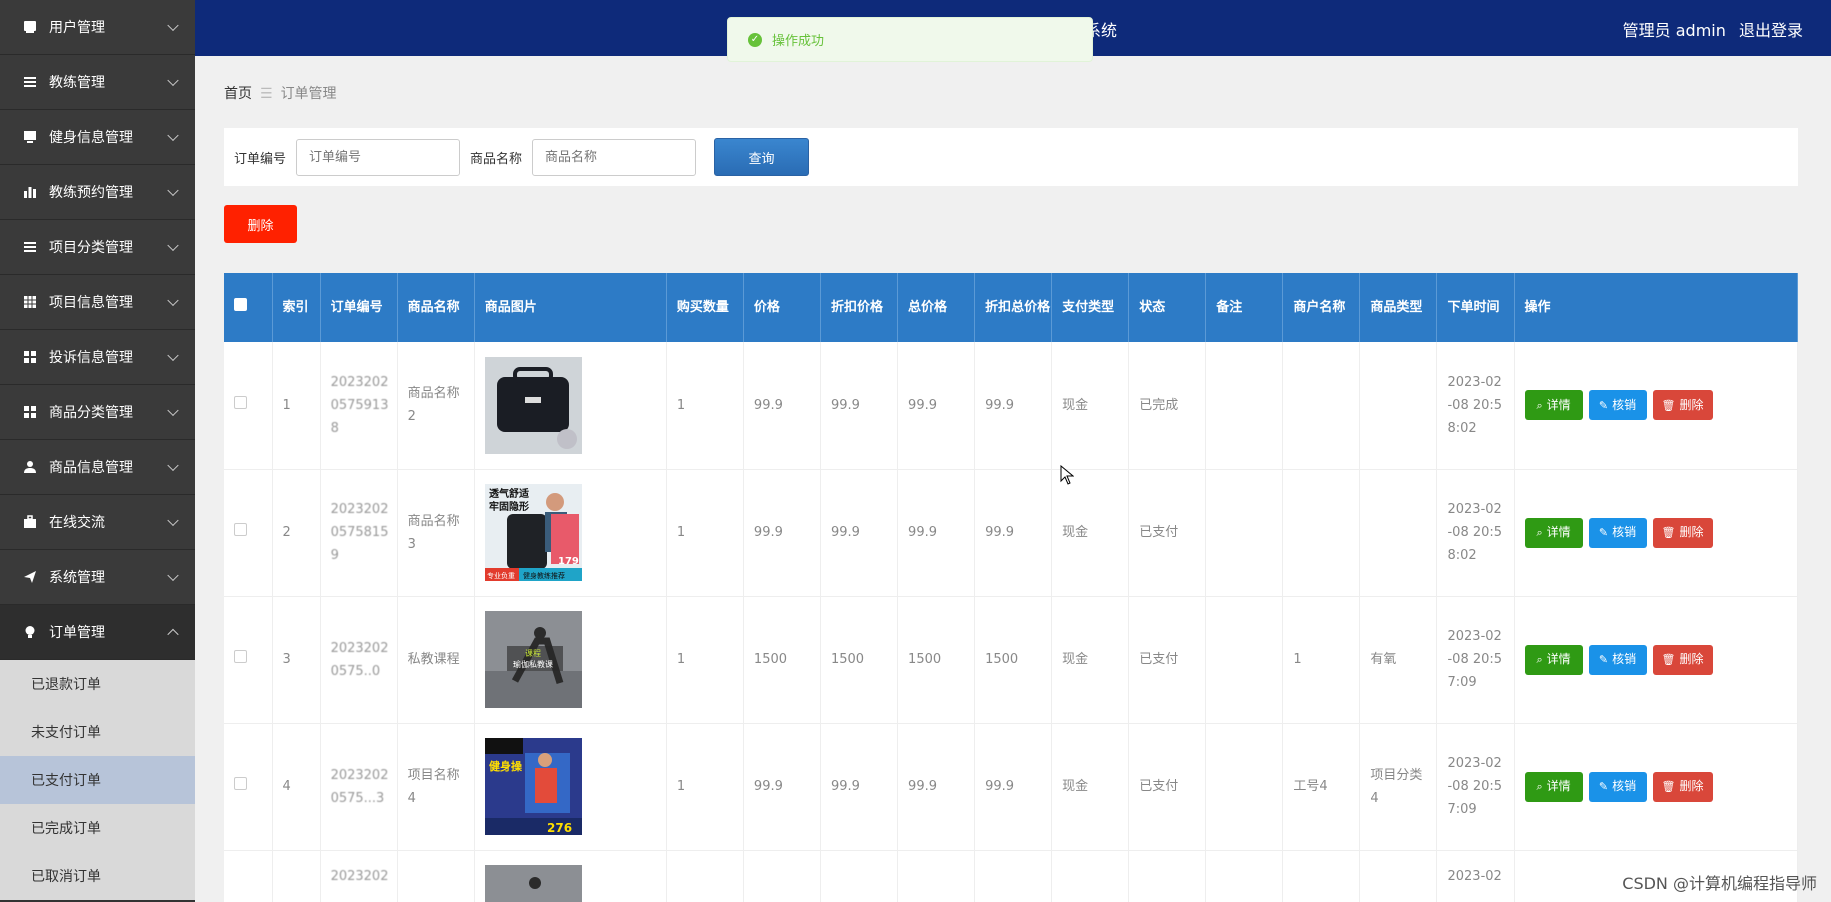 Image resolution: width=1831 pixels, height=902 pixels. What do you see at coordinates (248, 307) in the screenshot?
I see `select-all-cell` at bounding box center [248, 307].